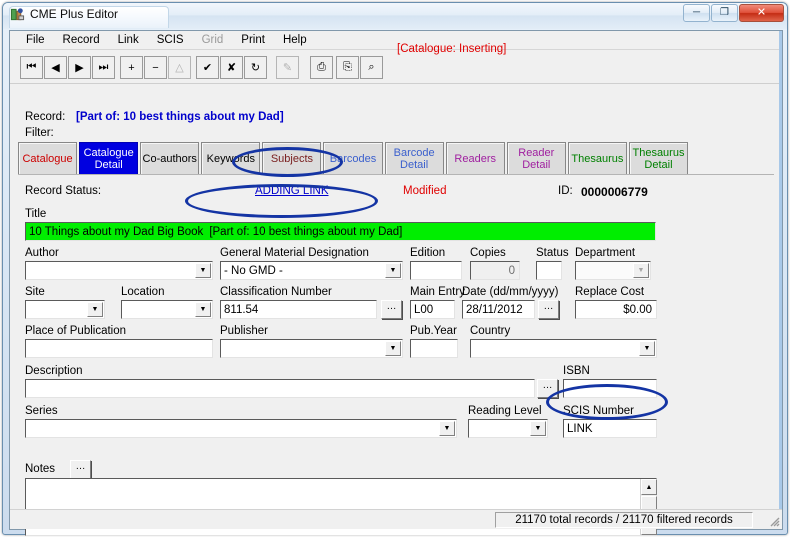  What do you see at coordinates (241, 428) in the screenshot?
I see `series-input: ▼` at bounding box center [241, 428].